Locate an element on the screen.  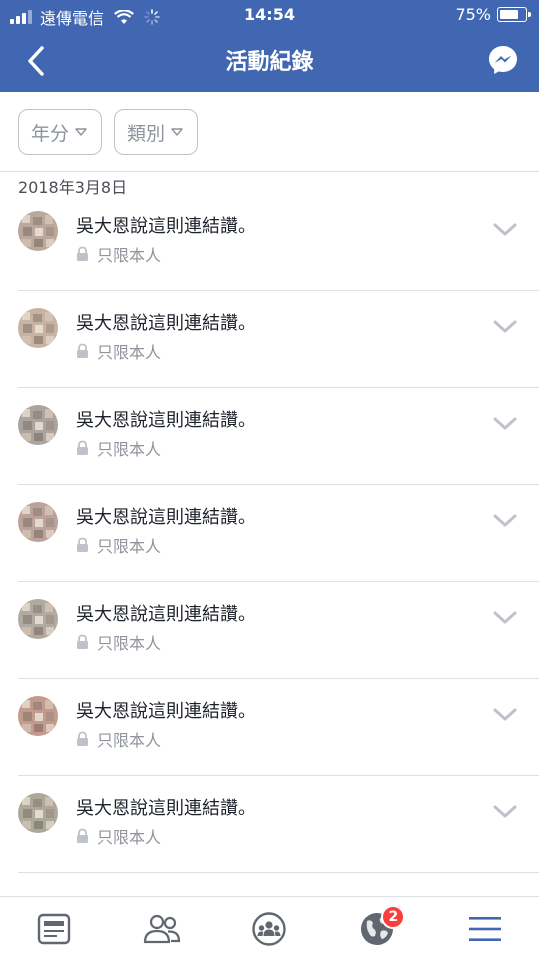
bottom-tab-bar: 2 is located at coordinates (269, 928).